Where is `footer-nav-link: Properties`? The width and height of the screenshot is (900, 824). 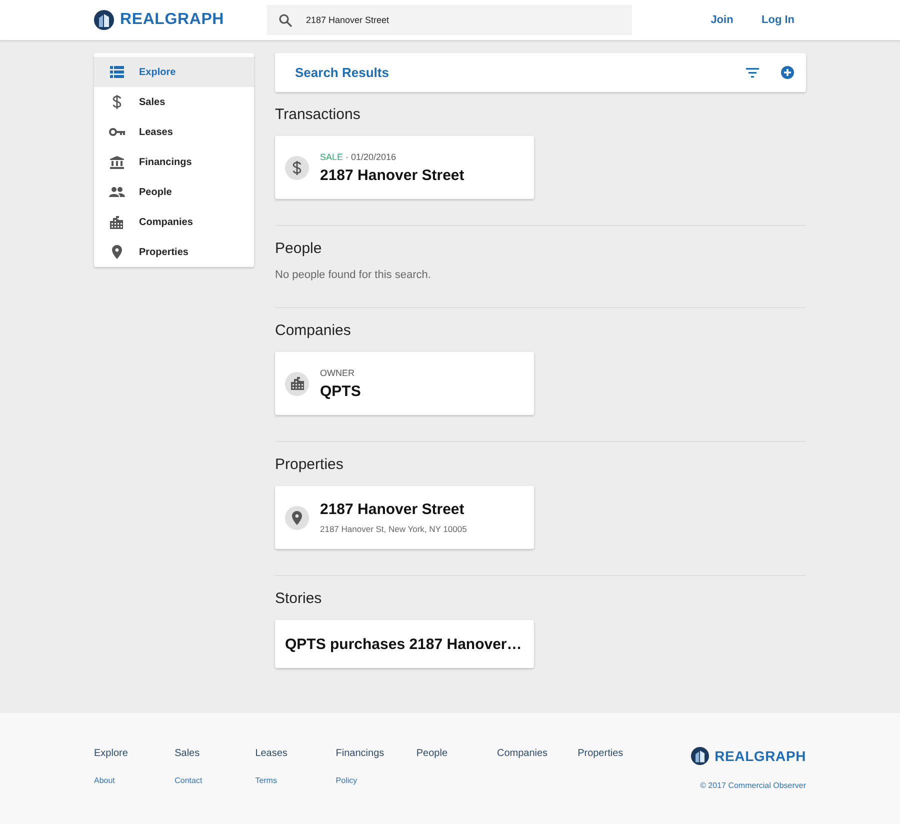
footer-nav-link: Properties is located at coordinates (618, 753).